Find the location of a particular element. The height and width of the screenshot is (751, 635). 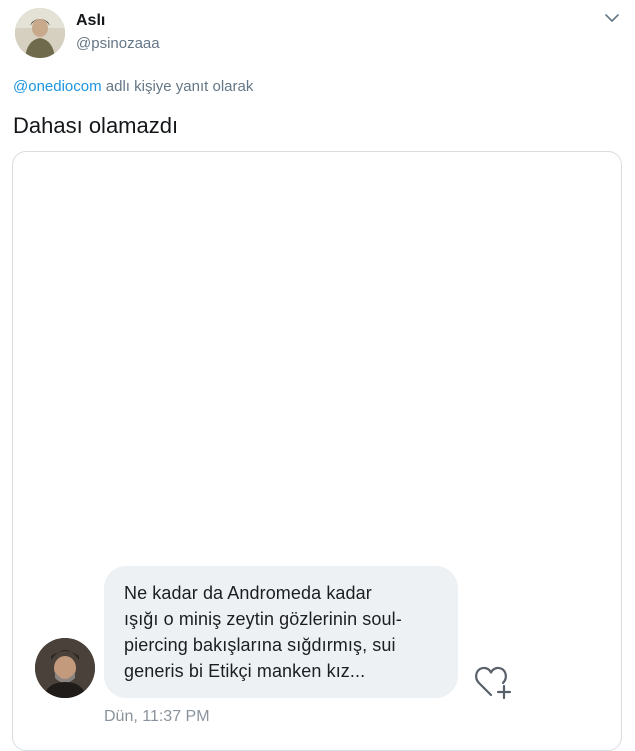

heart-plus-icon is located at coordinates (494, 682).